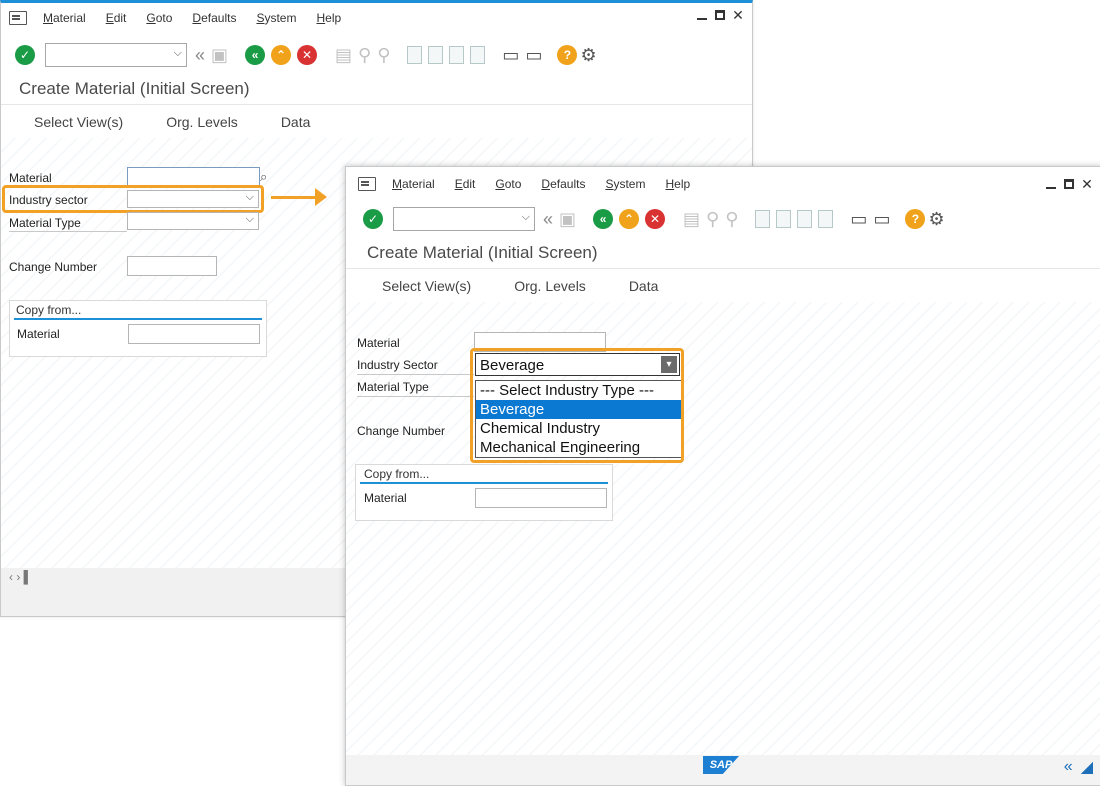  I want to click on arrow-connector, so click(294, 197).